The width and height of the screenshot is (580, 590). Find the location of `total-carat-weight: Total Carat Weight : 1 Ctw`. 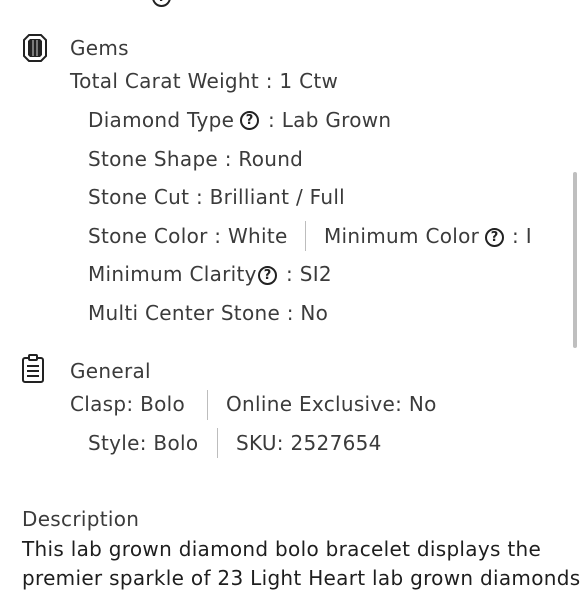

total-carat-weight: Total Carat Weight : 1 Ctw is located at coordinates (204, 81).